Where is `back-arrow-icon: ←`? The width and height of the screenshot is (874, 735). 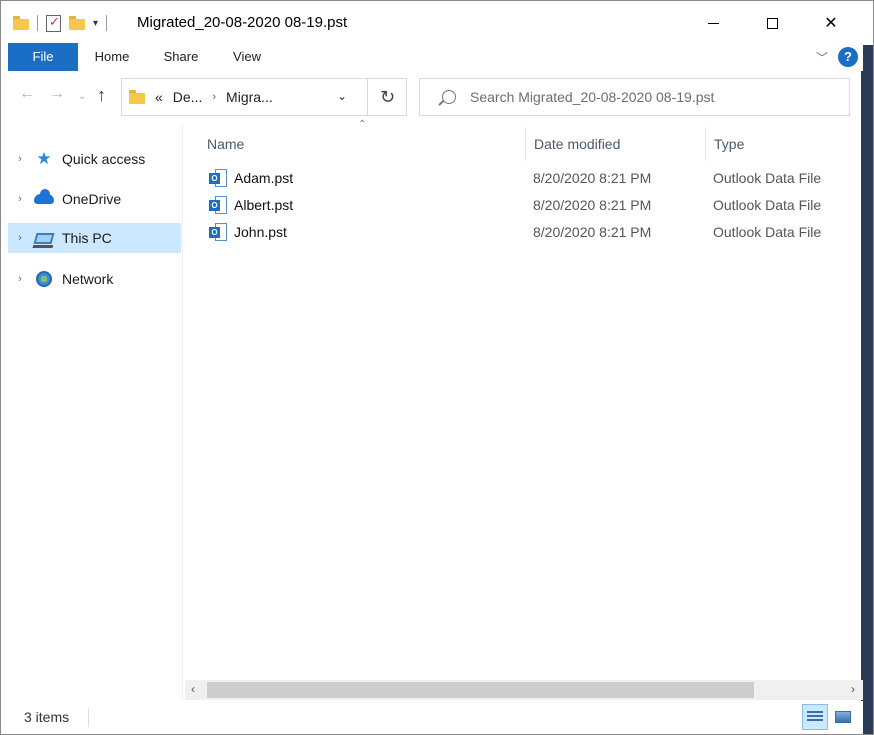 back-arrow-icon: ← is located at coordinates (27, 94).